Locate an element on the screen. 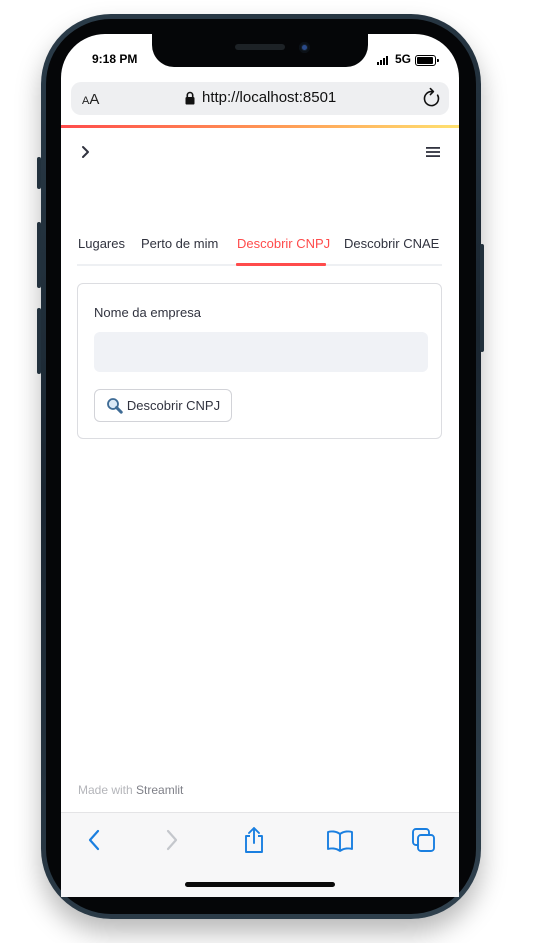 This screenshot has width=537, height=943. active-tab-indicator is located at coordinates (281, 264).